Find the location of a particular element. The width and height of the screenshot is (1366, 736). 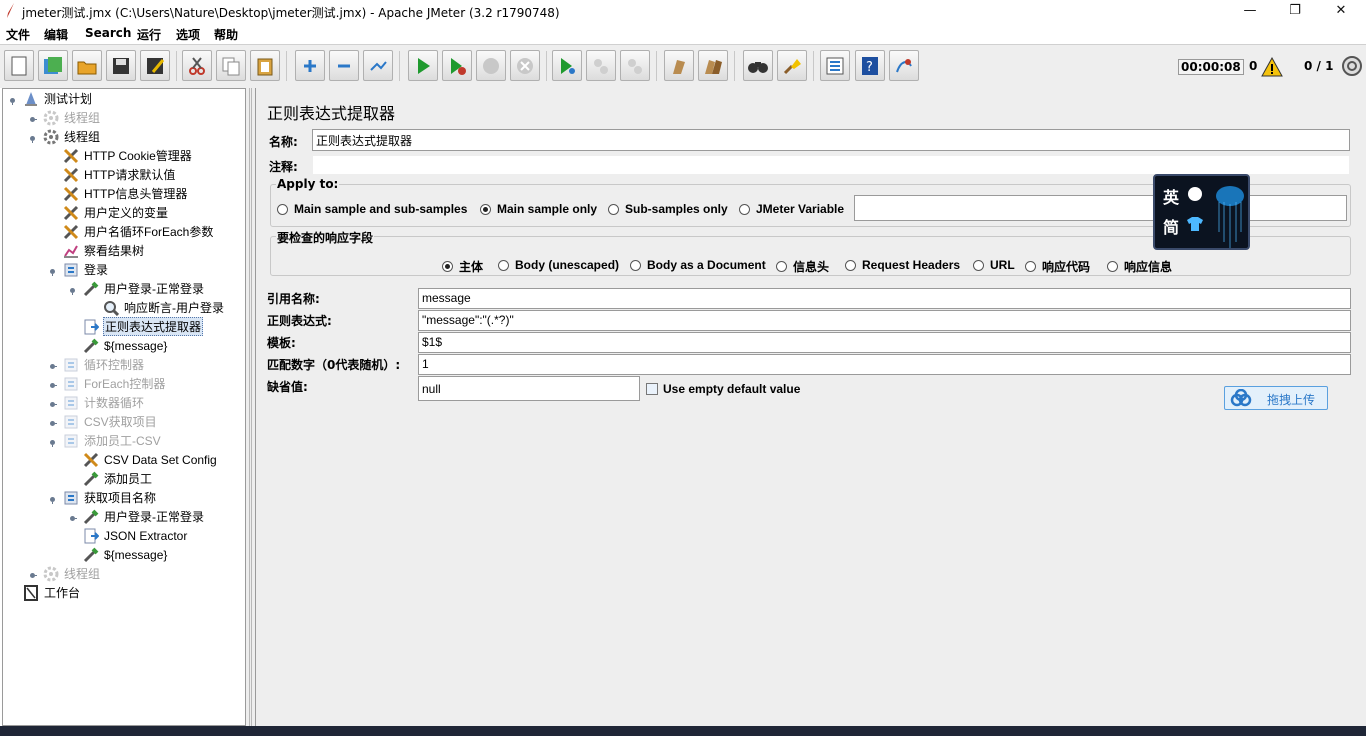

apply-main-only-radio: Main sample only is located at coordinates (538, 209).